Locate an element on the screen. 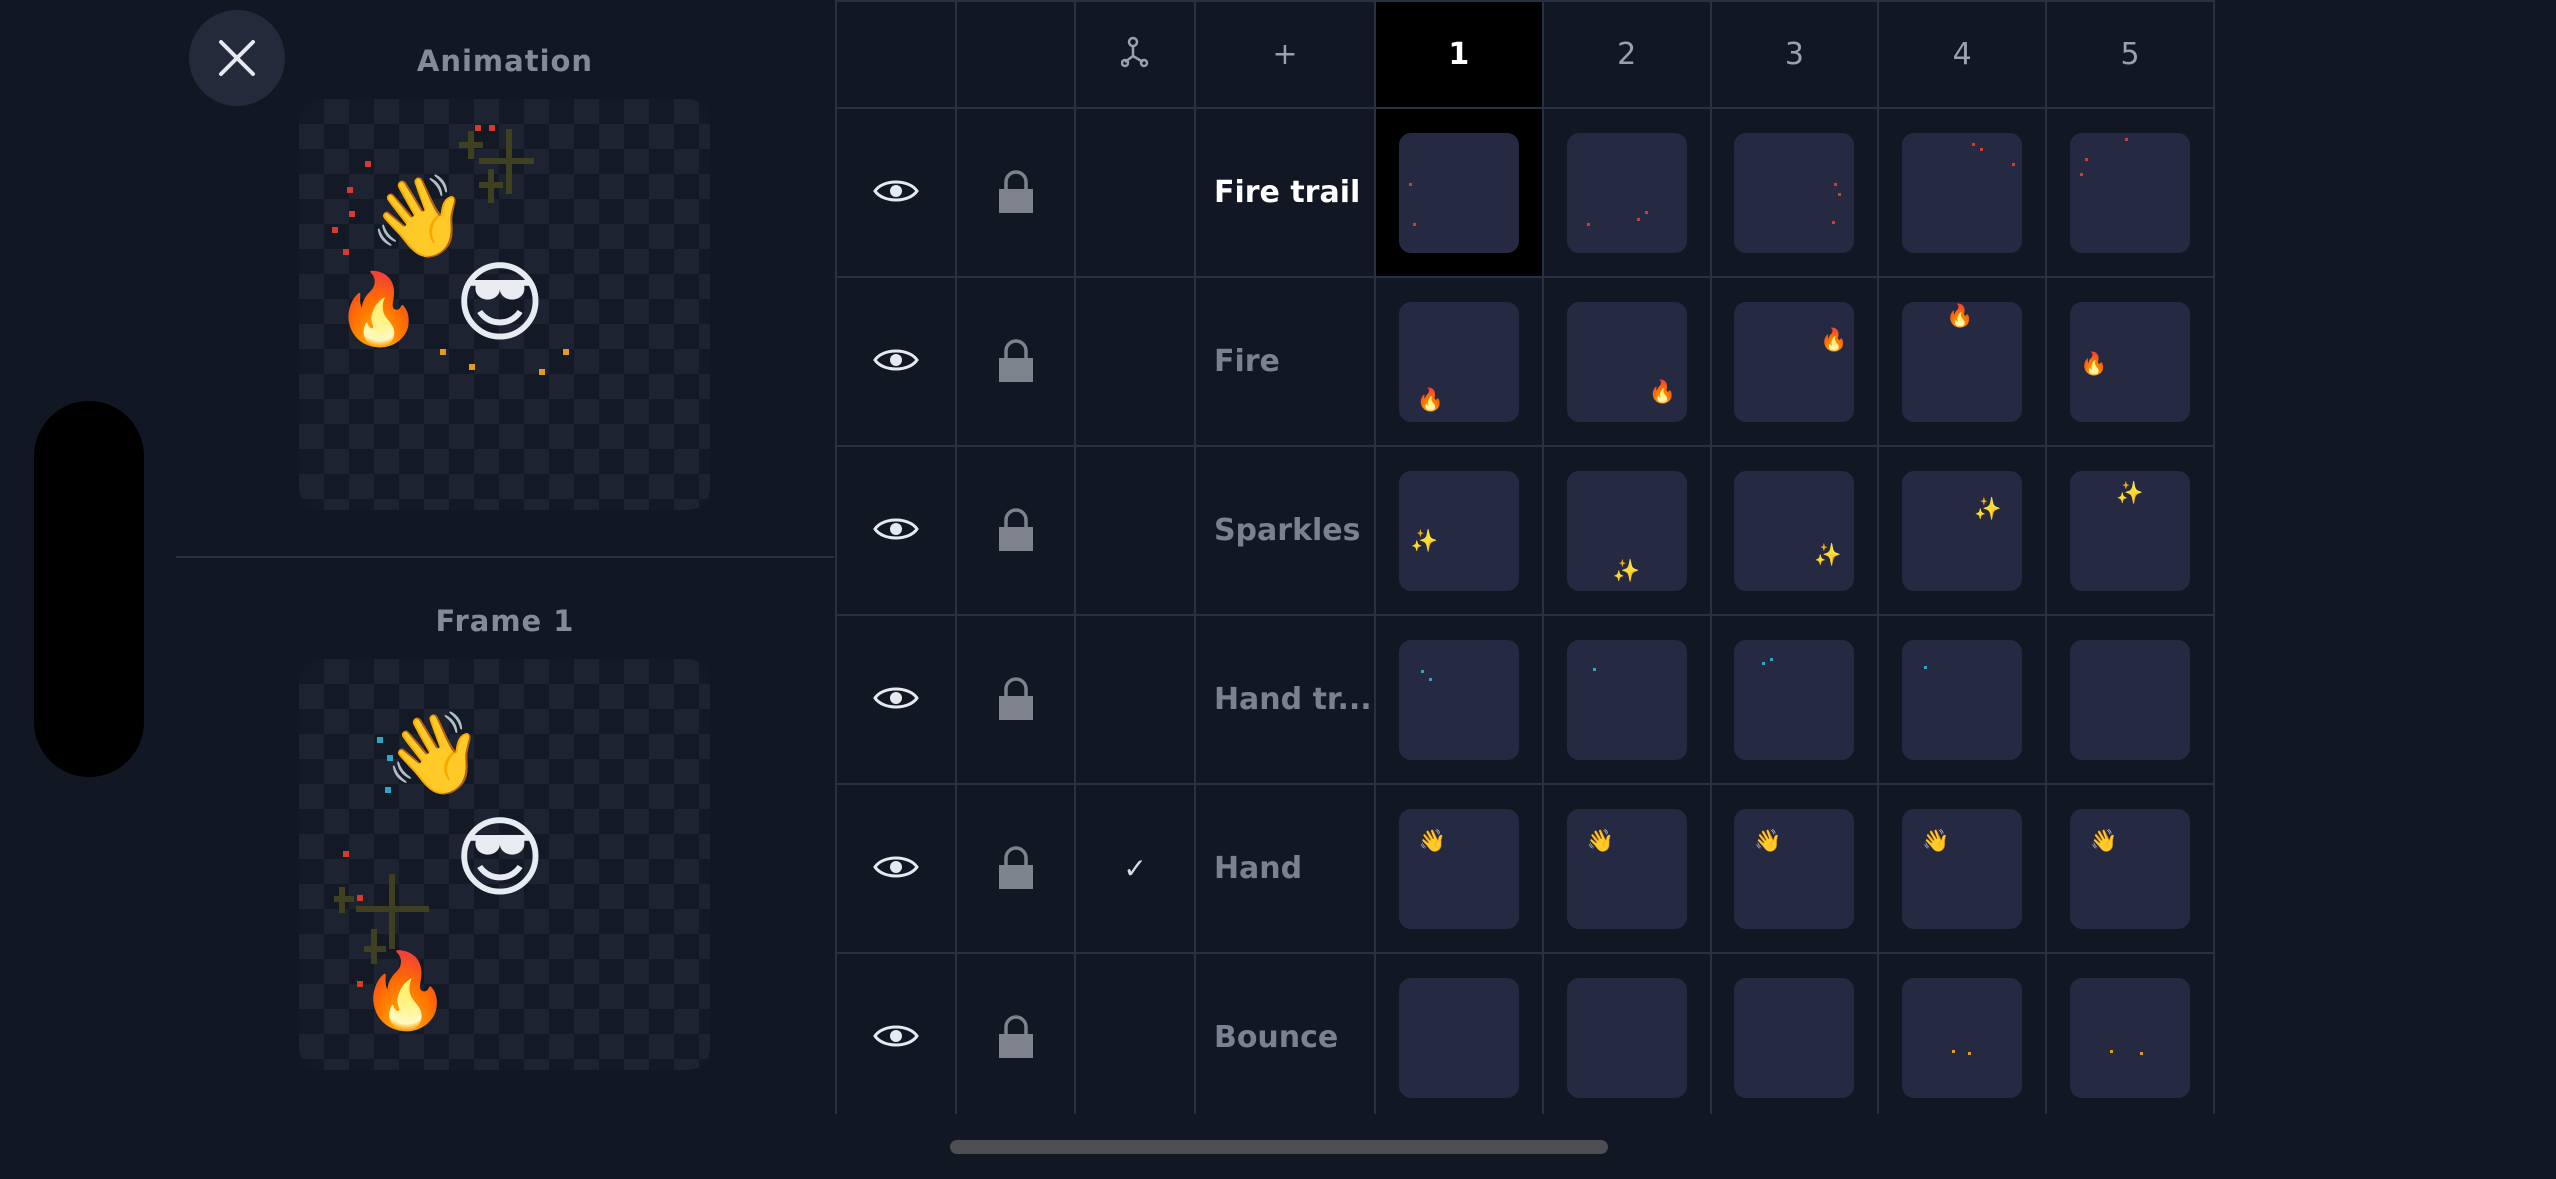 This screenshot has height=1179, width=2556. waving-hand-emoji: 👋 is located at coordinates (419, 216).